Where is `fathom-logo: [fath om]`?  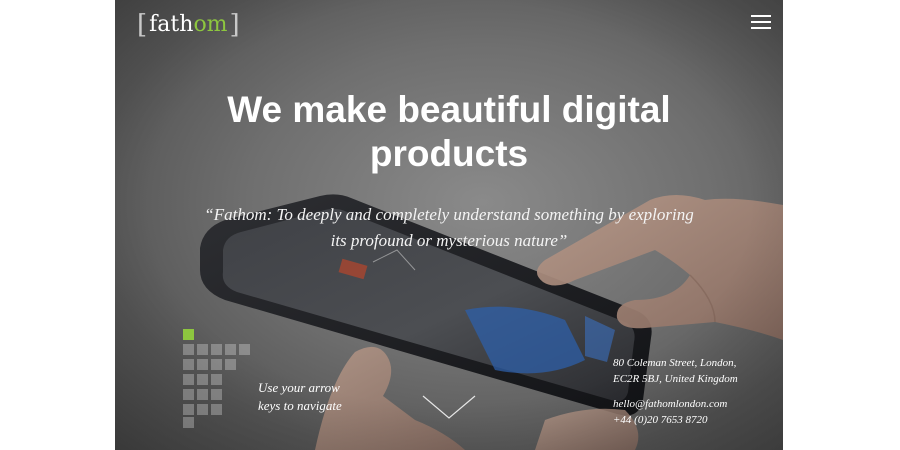
fathom-logo: [fath om] is located at coordinates (188, 25).